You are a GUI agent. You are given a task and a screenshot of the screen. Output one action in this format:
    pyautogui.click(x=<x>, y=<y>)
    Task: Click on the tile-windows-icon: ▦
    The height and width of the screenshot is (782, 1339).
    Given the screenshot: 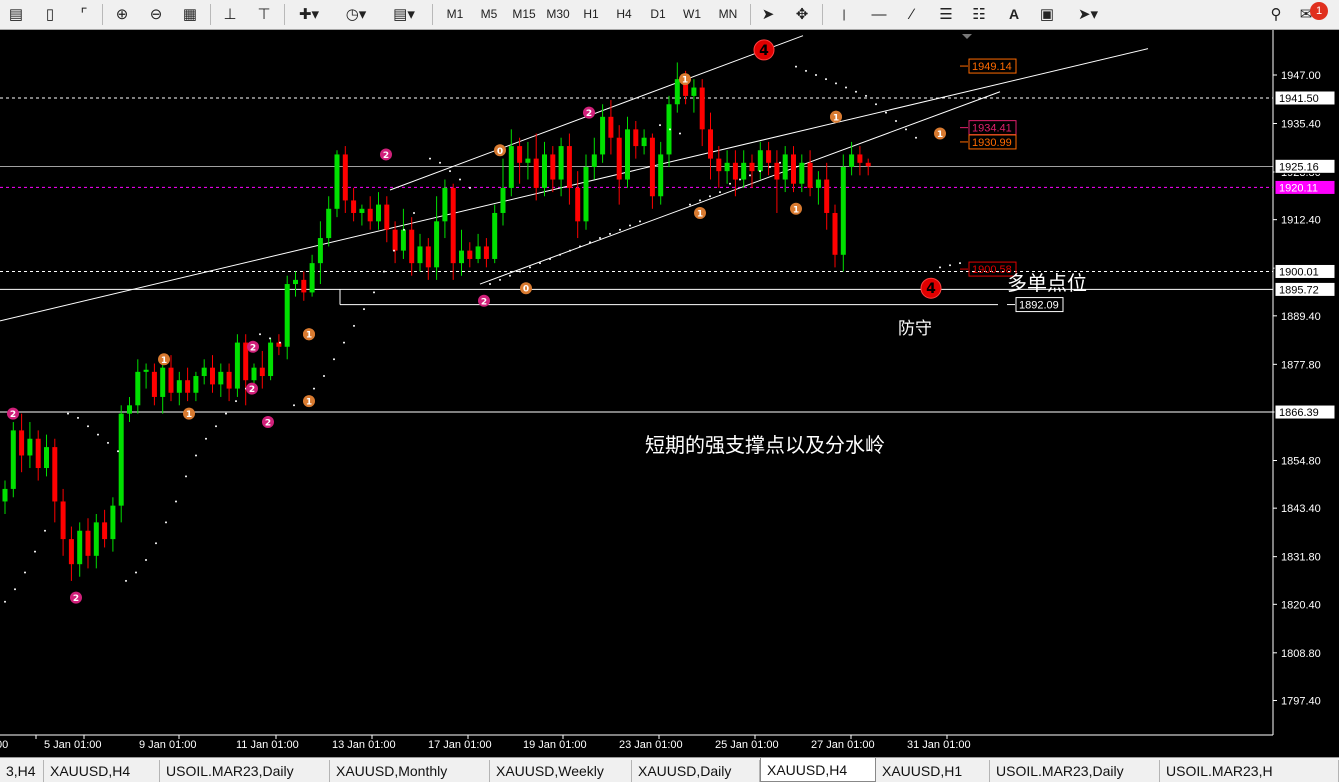 What is the action you would take?
    pyautogui.click(x=190, y=14)
    